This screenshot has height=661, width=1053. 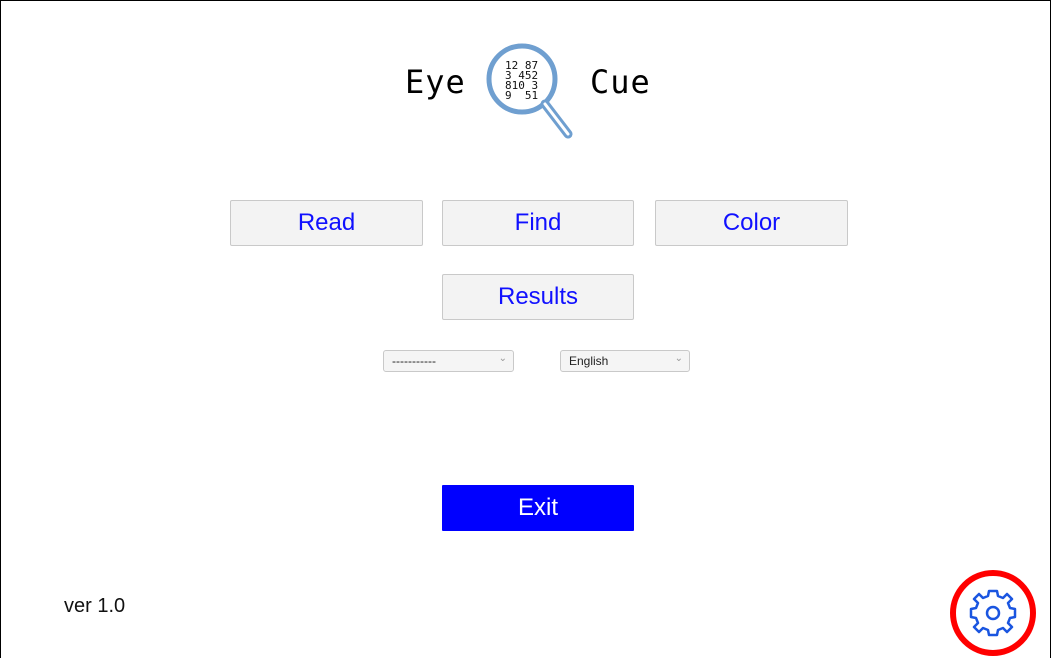 I want to click on highlight-circle, so click(x=993, y=613).